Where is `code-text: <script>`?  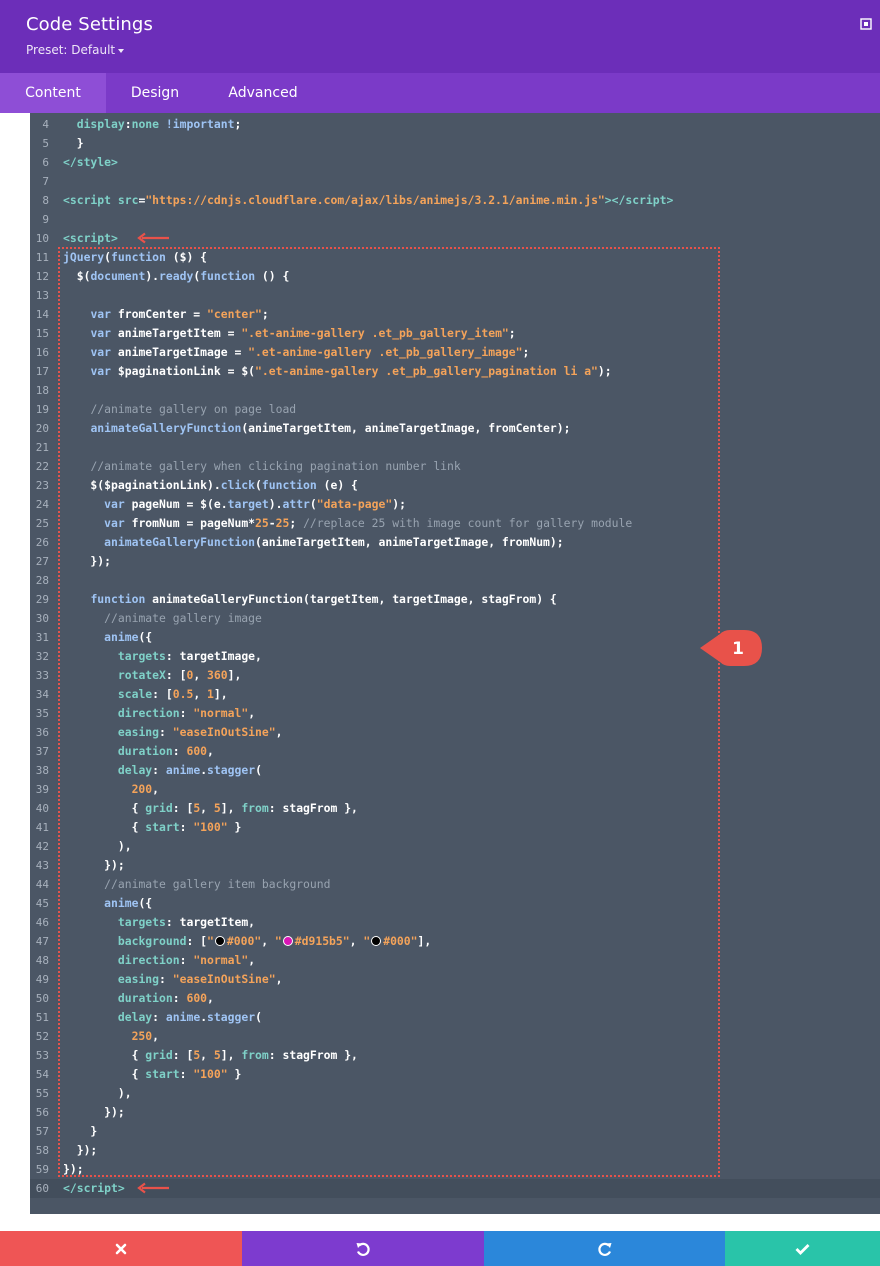 code-text: <script> is located at coordinates (90, 238).